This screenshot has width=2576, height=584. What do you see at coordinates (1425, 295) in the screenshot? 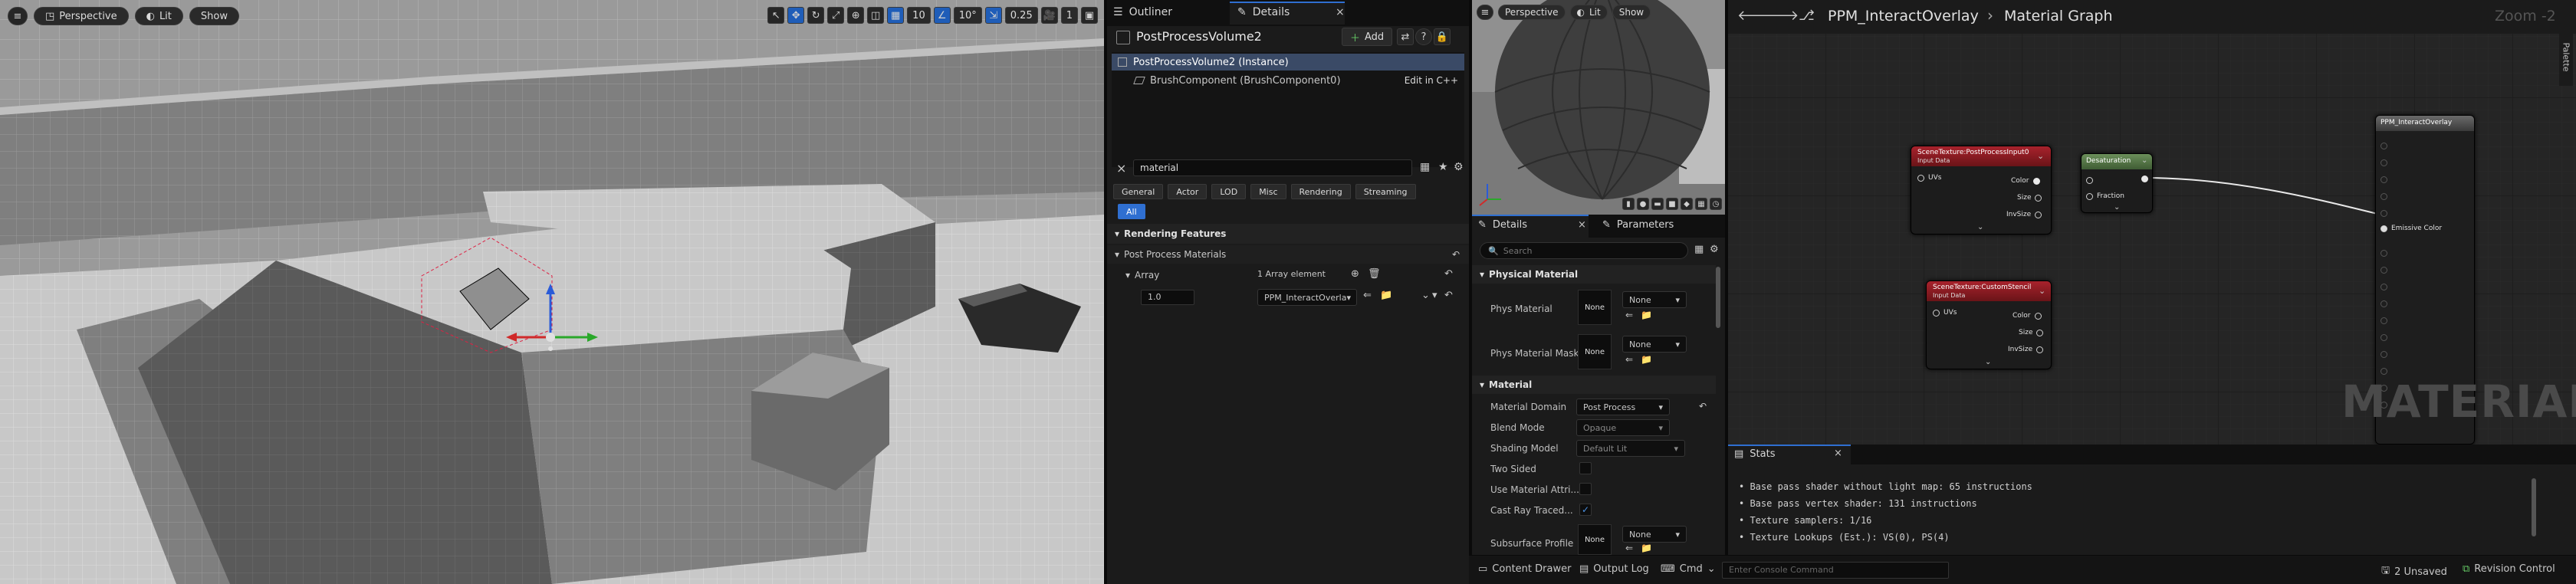
I see `chevron-down-icon: ⌄` at bounding box center [1425, 295].